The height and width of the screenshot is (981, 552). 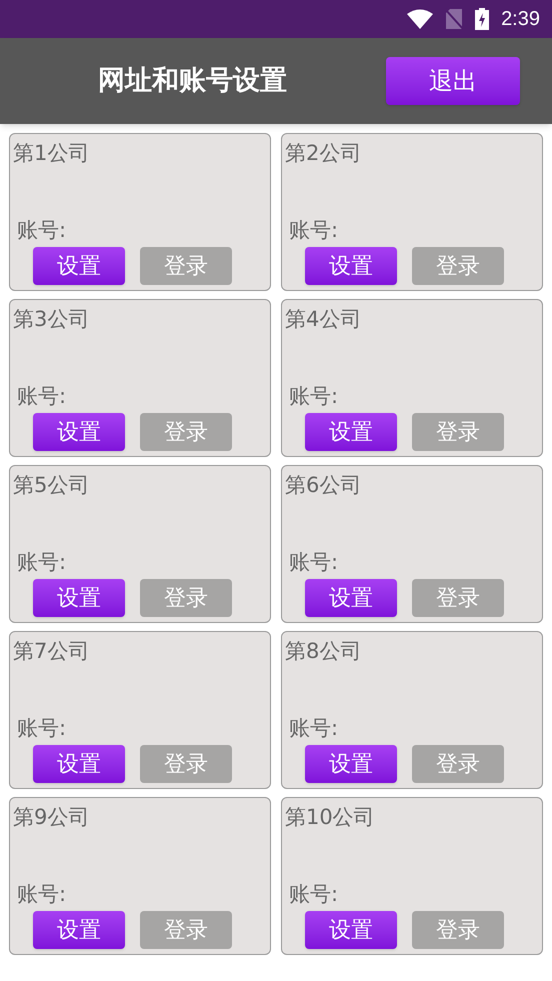 What do you see at coordinates (420, 19) in the screenshot?
I see `wifi-icon` at bounding box center [420, 19].